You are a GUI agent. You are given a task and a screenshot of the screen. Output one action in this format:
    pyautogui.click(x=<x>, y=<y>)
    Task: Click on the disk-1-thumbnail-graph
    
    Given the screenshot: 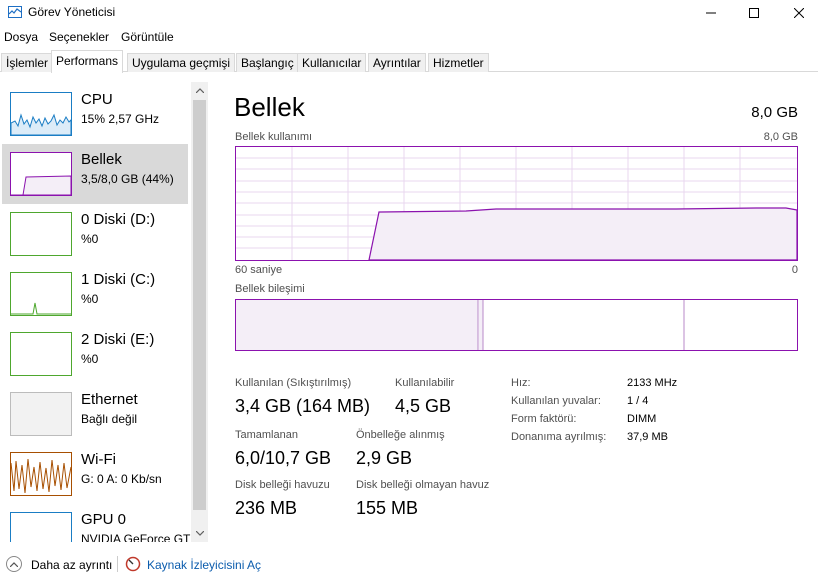 What is the action you would take?
    pyautogui.click(x=41, y=294)
    